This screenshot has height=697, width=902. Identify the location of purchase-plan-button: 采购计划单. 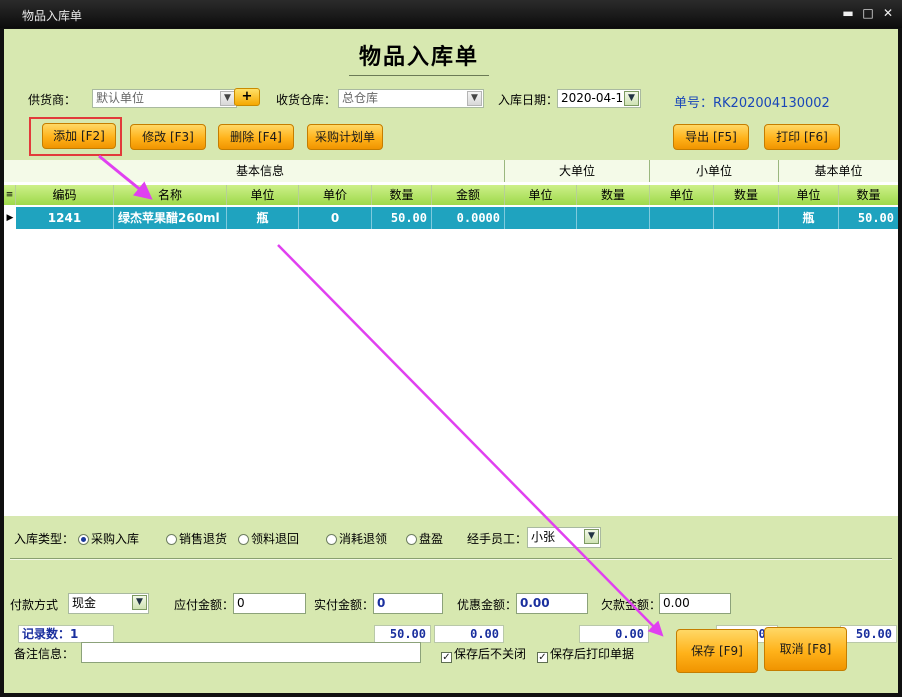
(345, 137).